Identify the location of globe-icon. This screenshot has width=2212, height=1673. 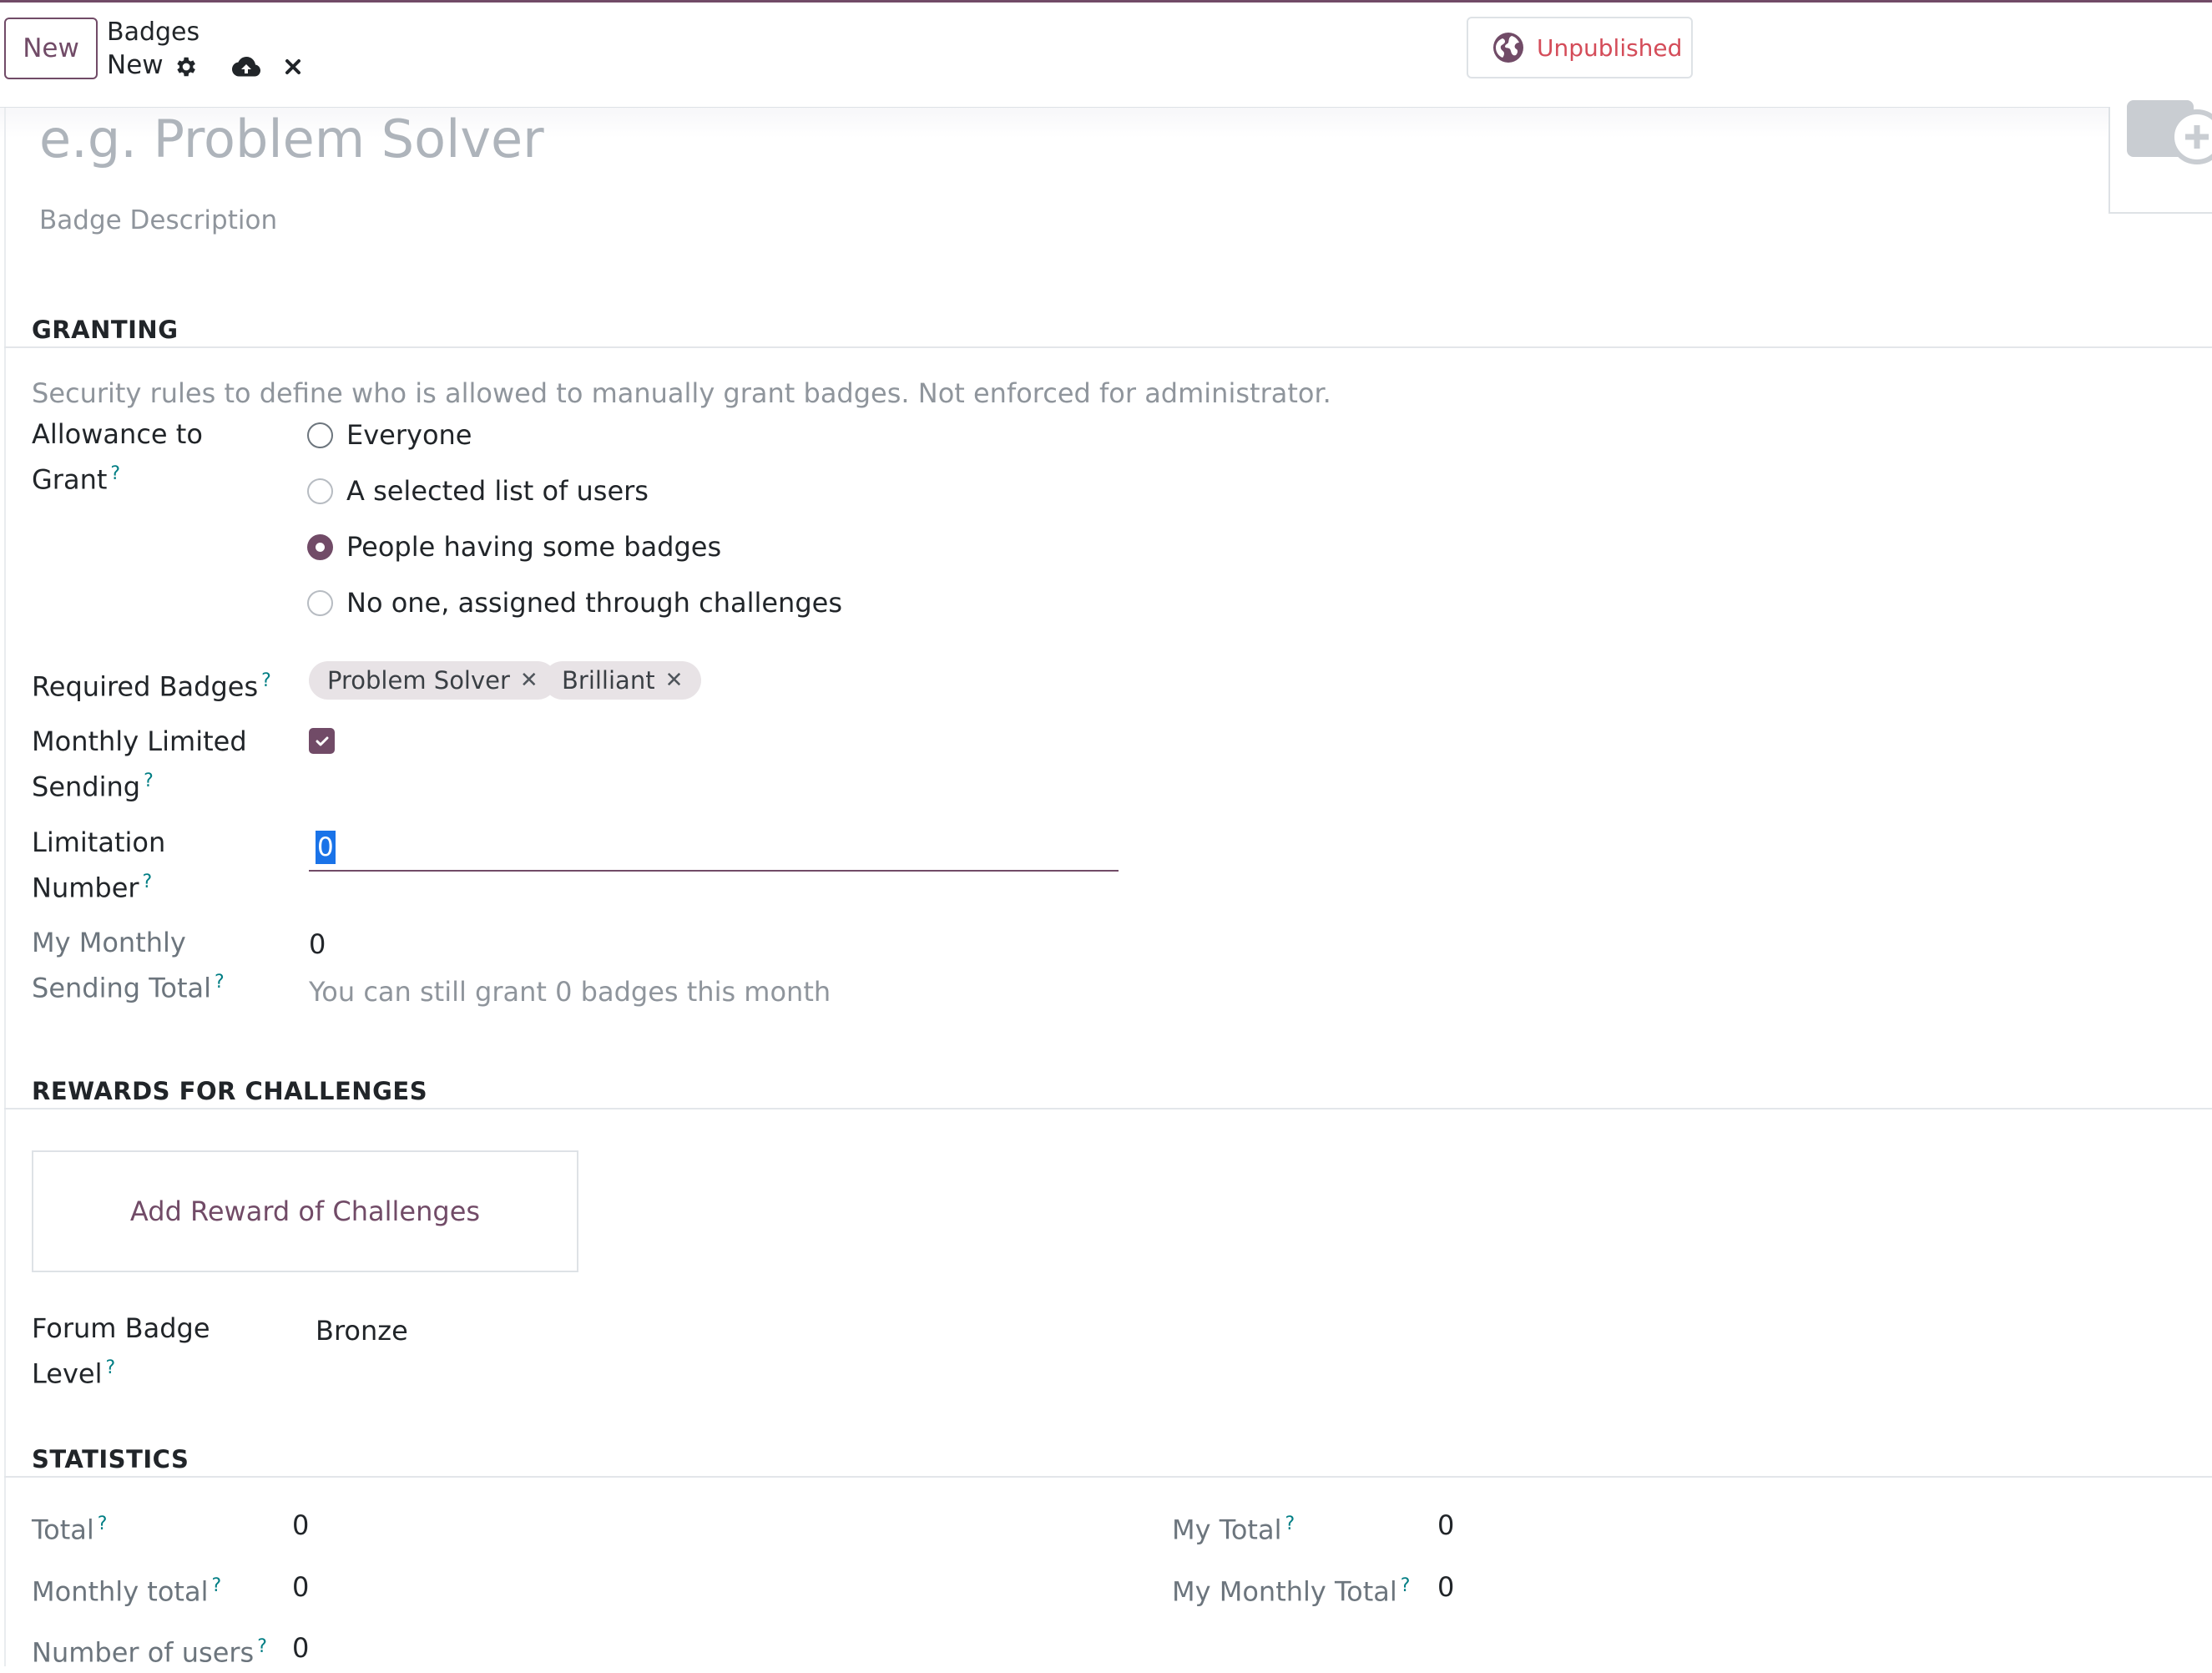
(1508, 47).